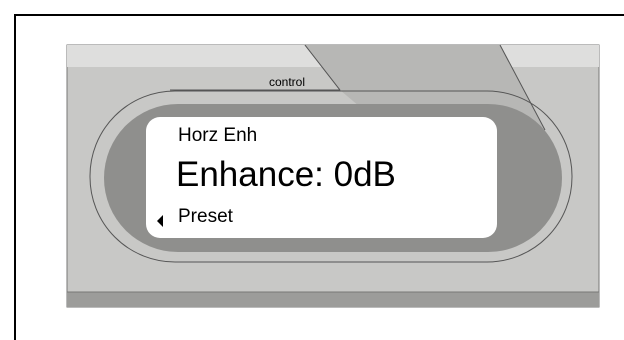 This screenshot has height=340, width=624. Describe the element at coordinates (287, 82) in the screenshot. I see `control-tab-label: control` at that location.